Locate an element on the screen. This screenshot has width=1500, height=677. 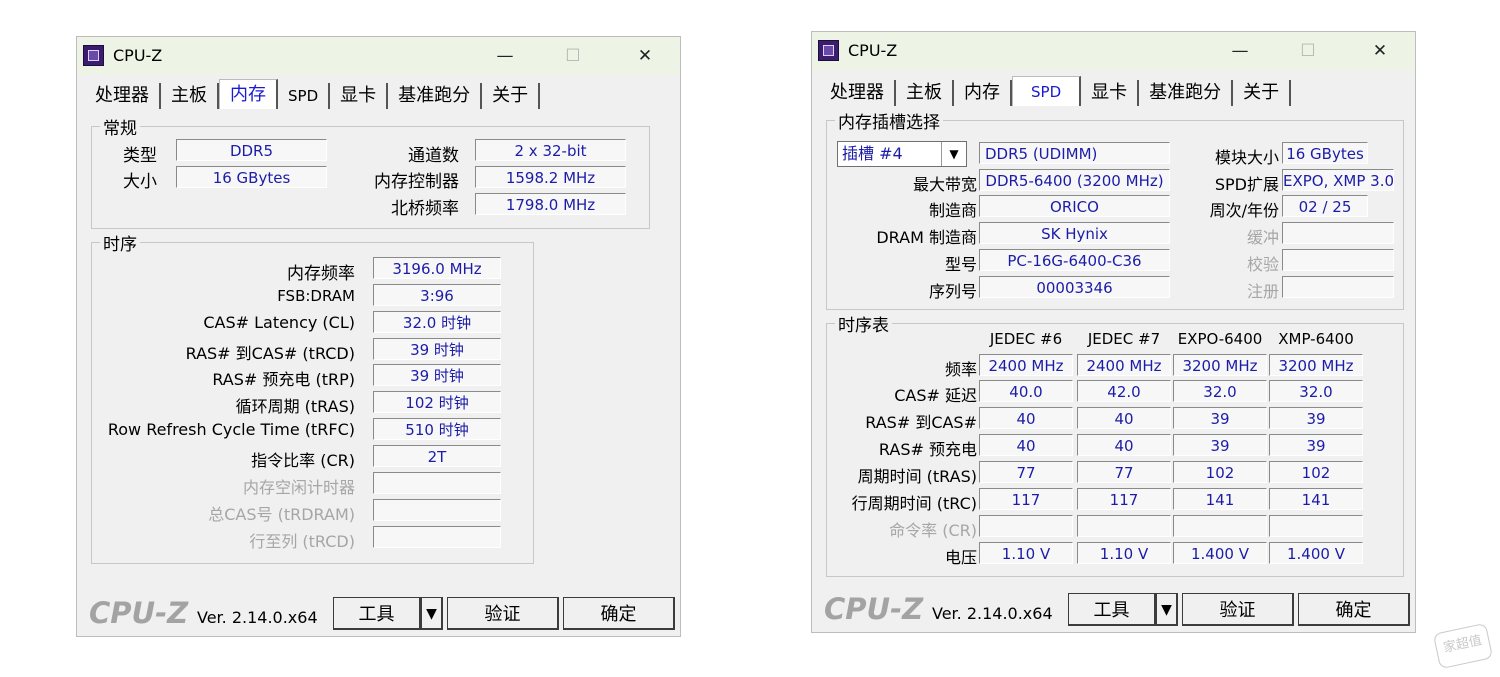
timing-label: 循环周期 (tRAS) is located at coordinates (295, 406).